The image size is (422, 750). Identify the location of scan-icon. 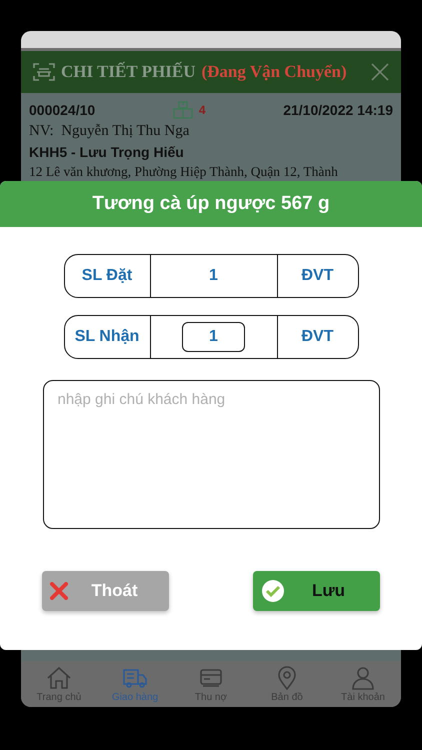
(44, 72).